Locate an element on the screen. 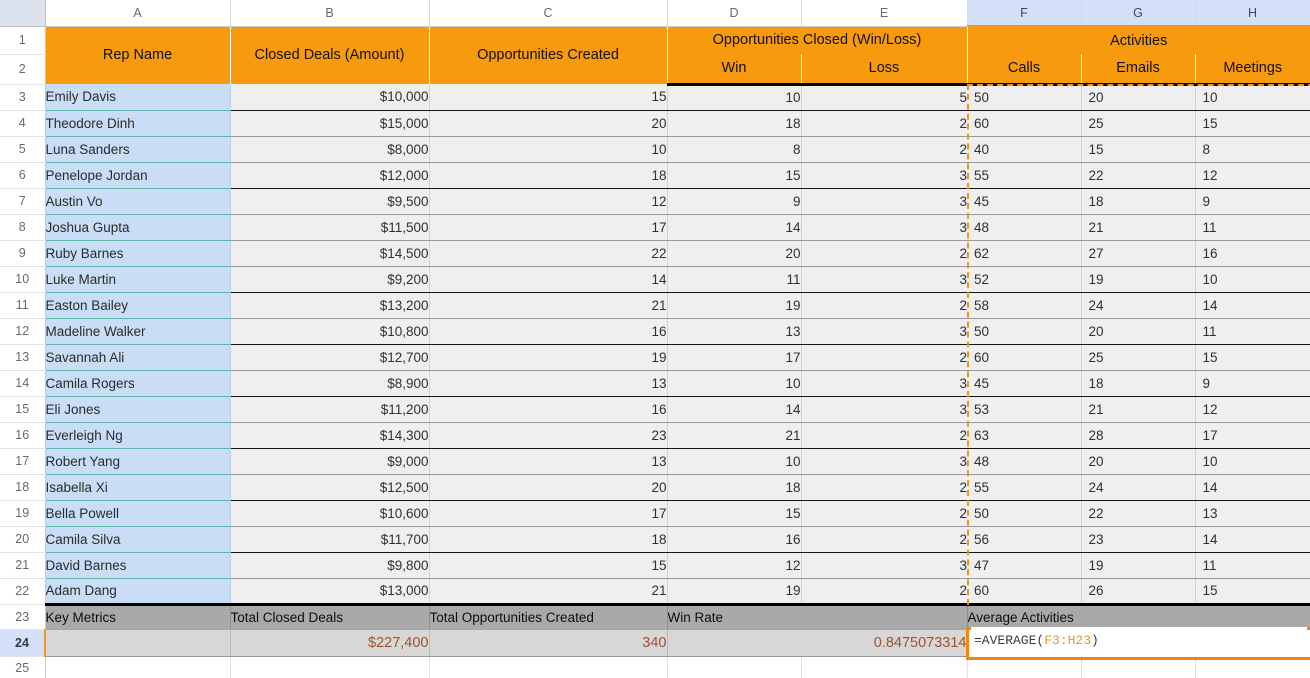  cell-win: 17 is located at coordinates (734, 357).